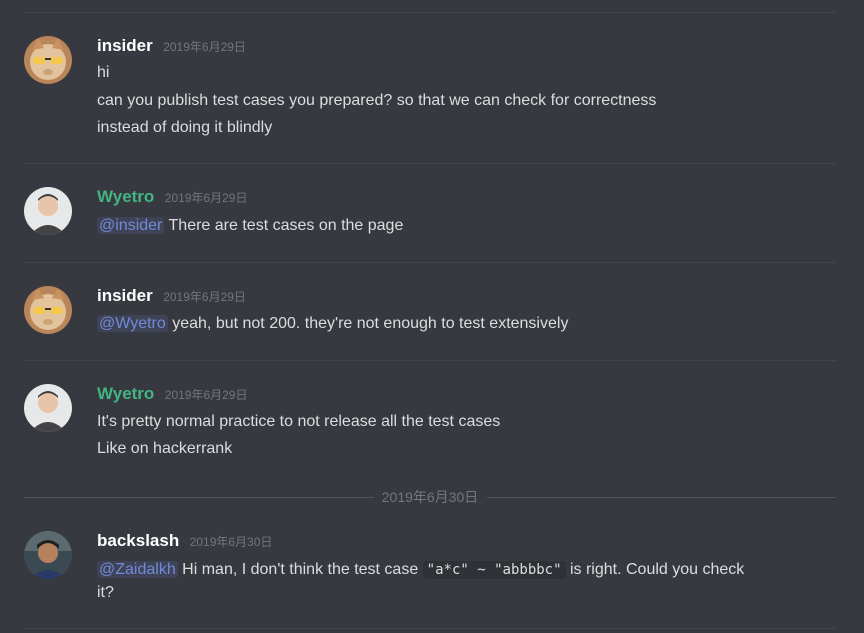 The image size is (864, 633). I want to click on message-text-body: is right. Could you check, so click(655, 569).